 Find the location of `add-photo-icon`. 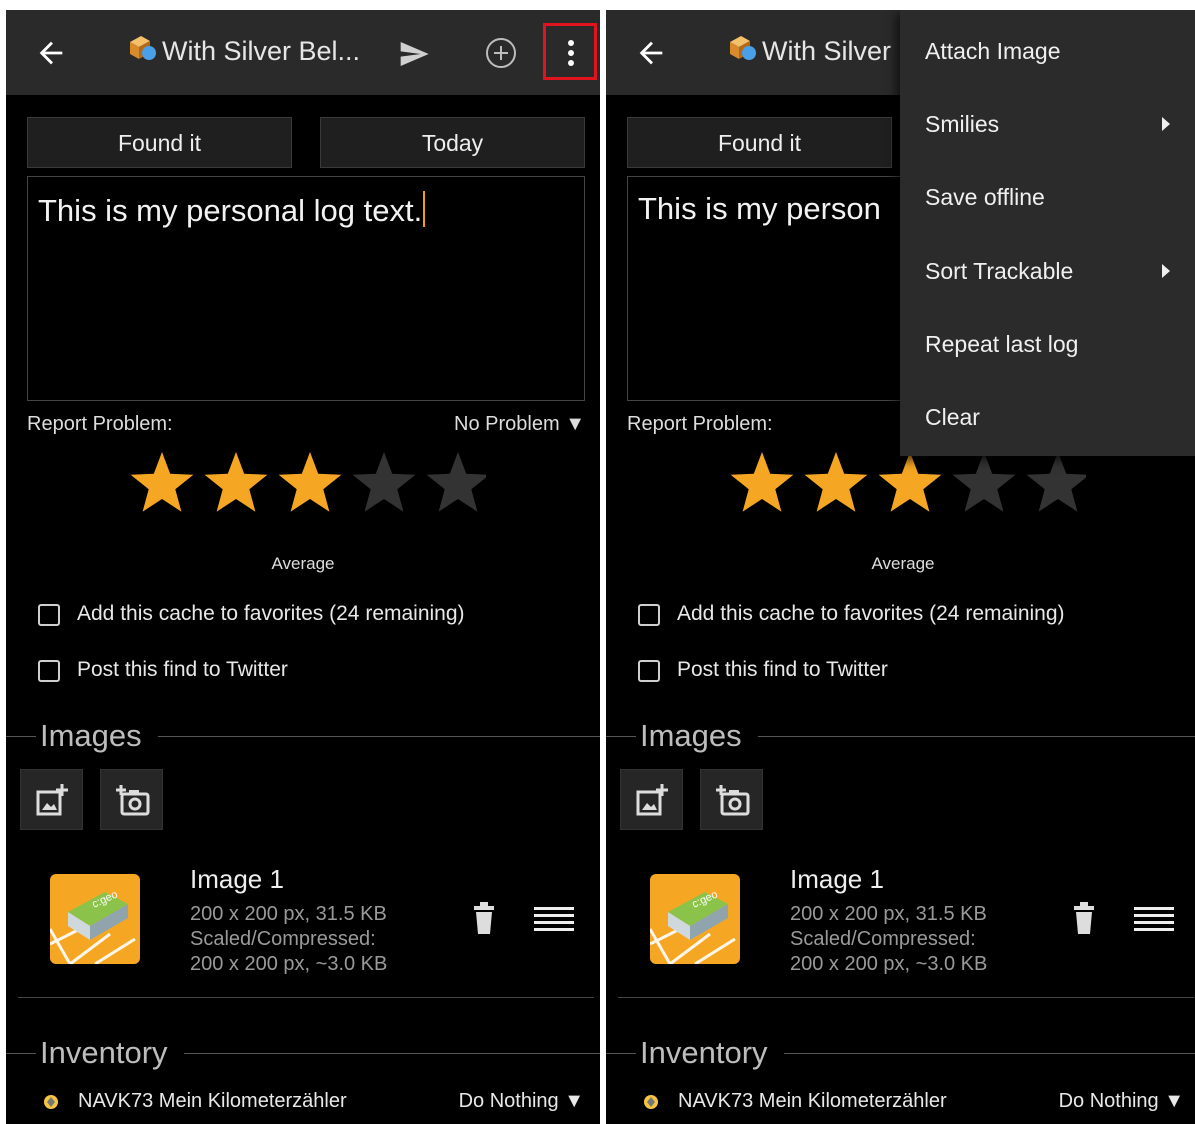

add-photo-icon is located at coordinates (652, 800).